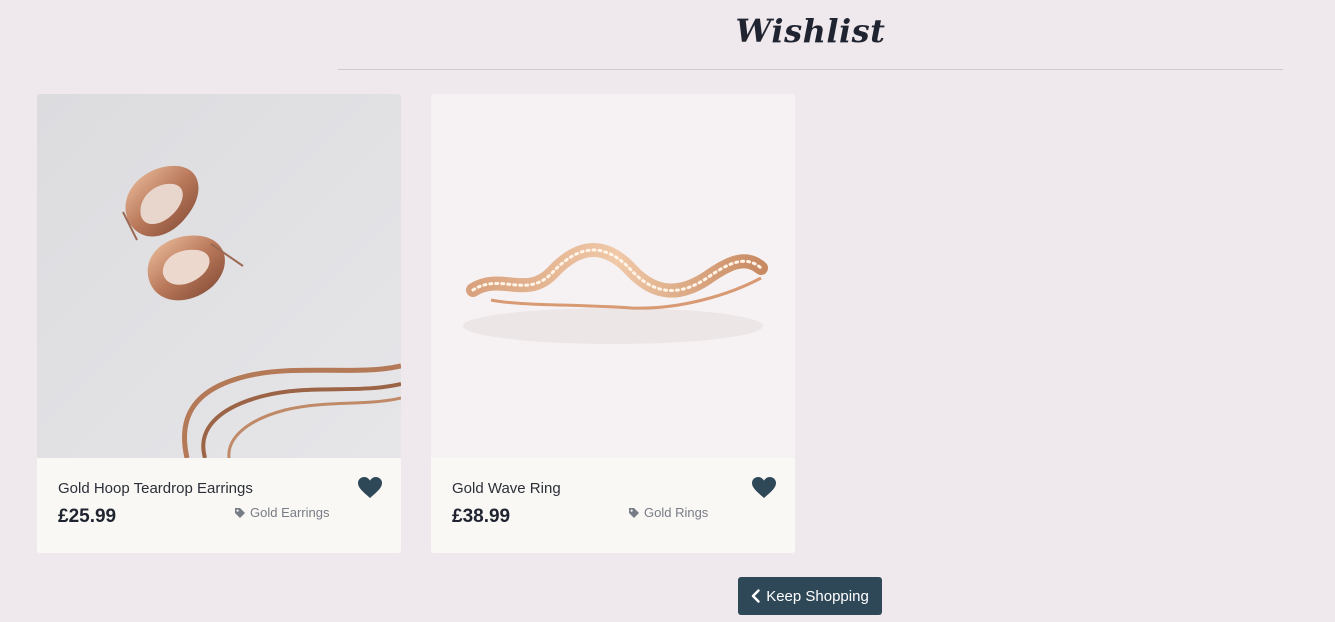 This screenshot has height=622, width=1335. What do you see at coordinates (810, 69) in the screenshot?
I see `title-divider` at bounding box center [810, 69].